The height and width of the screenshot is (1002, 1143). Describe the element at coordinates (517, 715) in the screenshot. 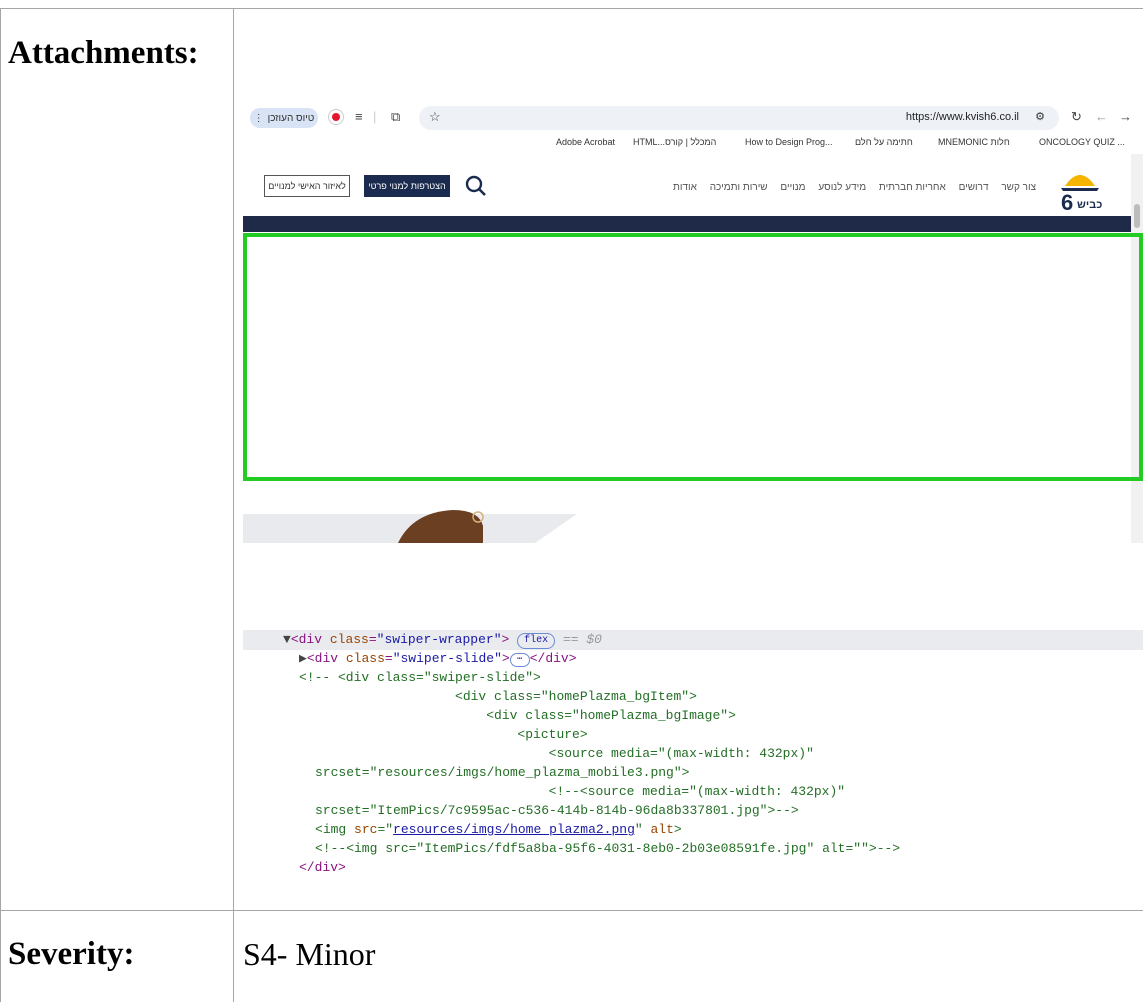

I see `code-line-5: <div class="homePlazma_bgImage">` at that location.